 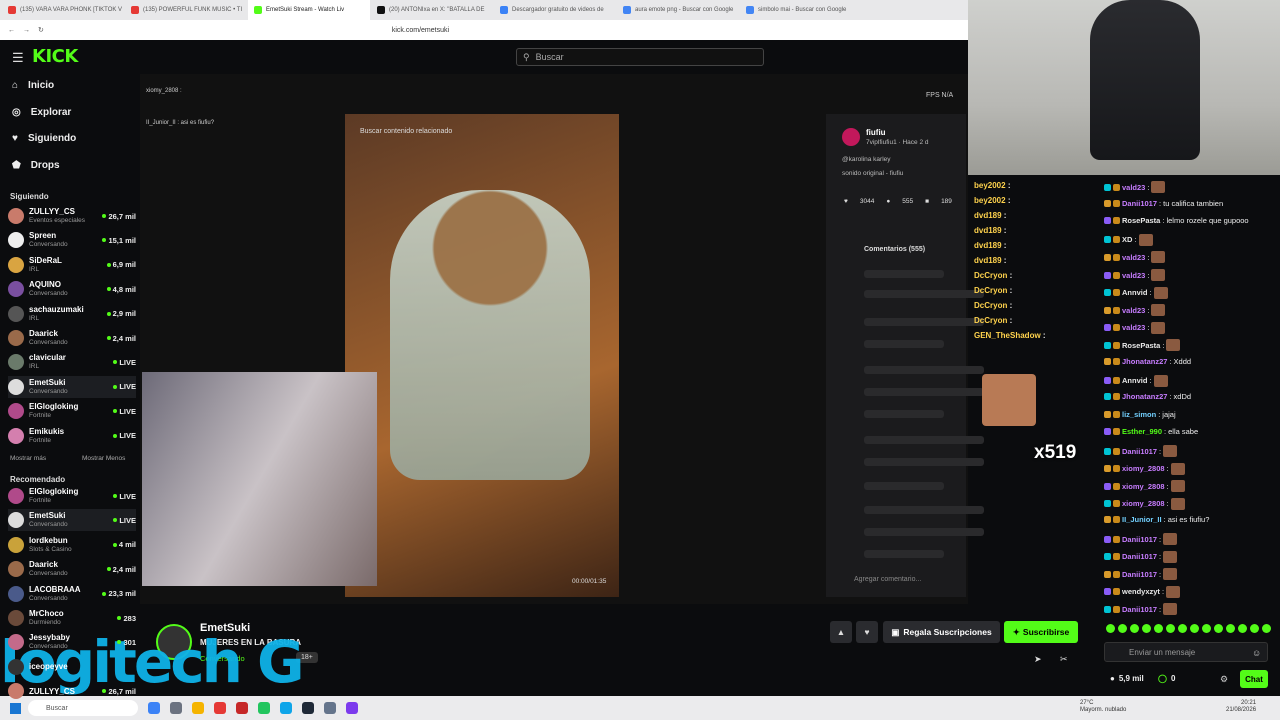 I want to click on kick-logo: KICK, so click(x=55, y=56).